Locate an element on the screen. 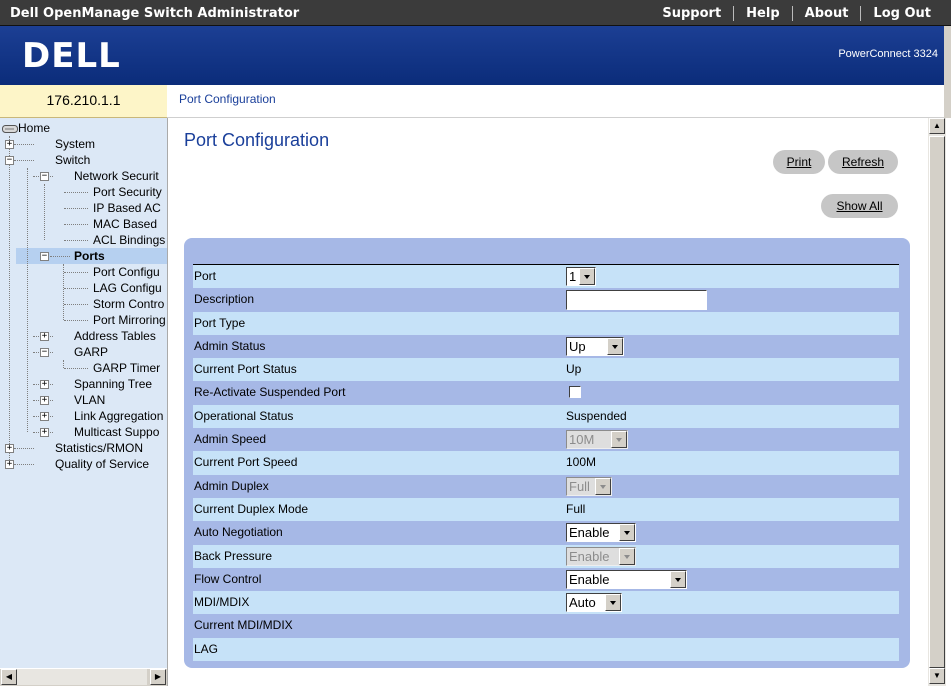  tree-item-port-mirroring: Port Mirroring is located at coordinates (129, 320).